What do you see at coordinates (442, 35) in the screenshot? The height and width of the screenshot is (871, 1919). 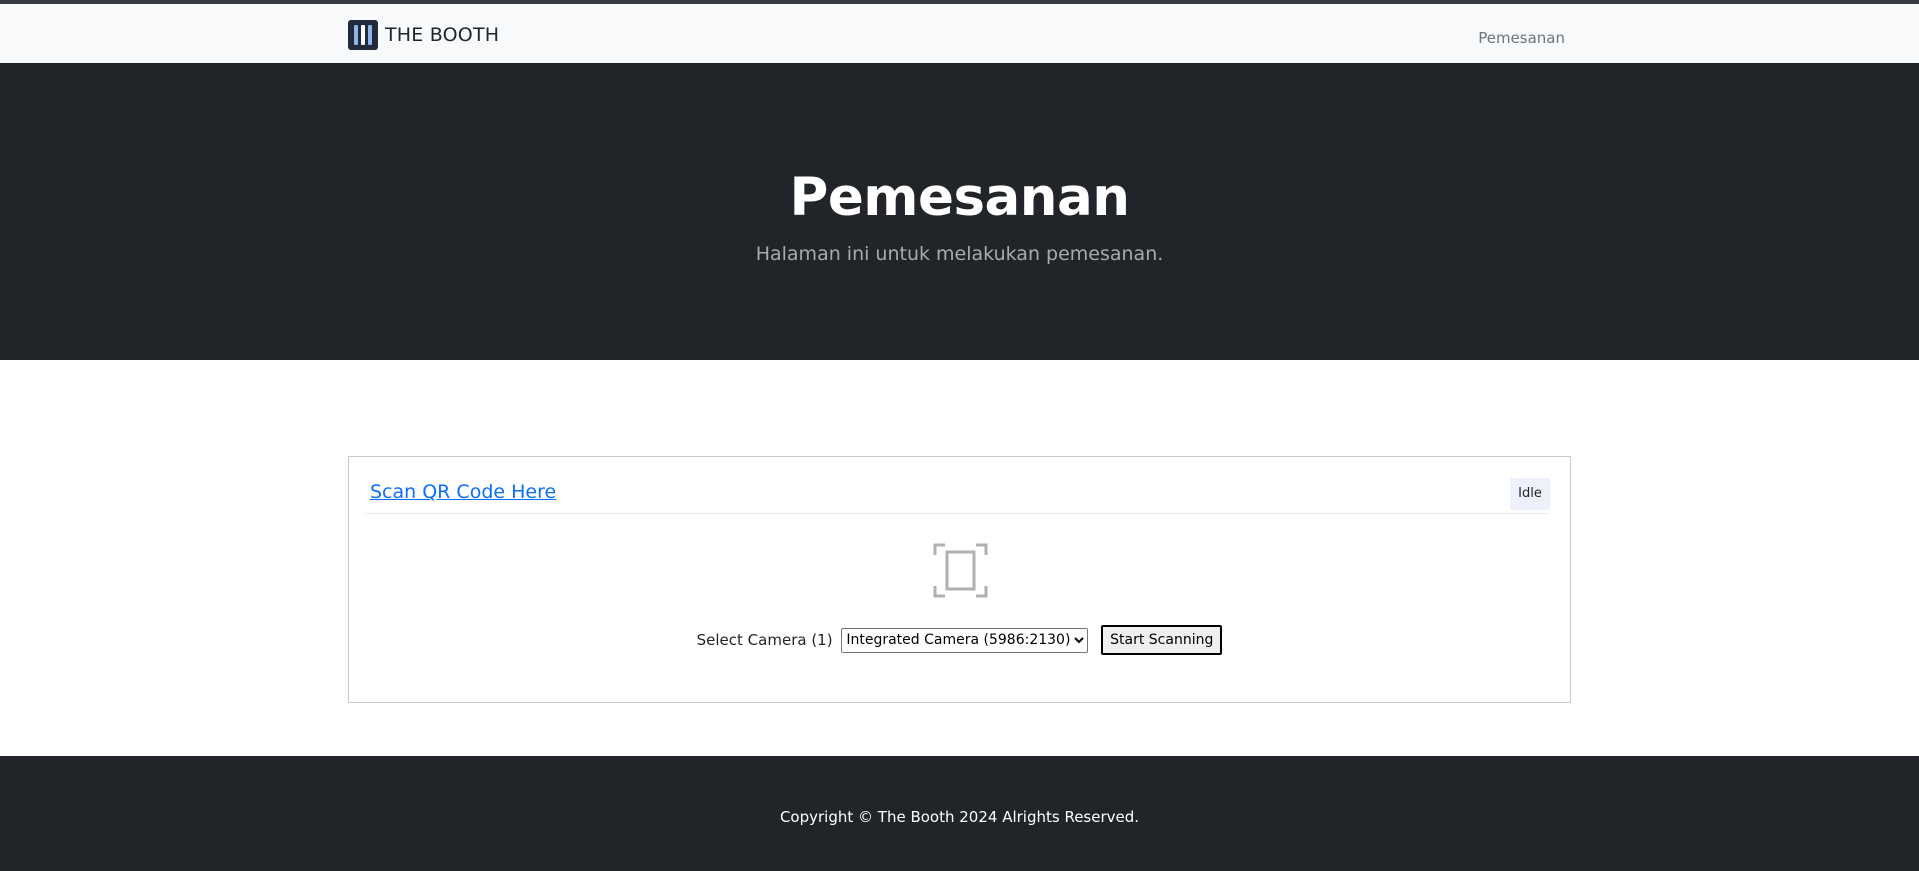 I see `brand-name: THE BOOTH` at bounding box center [442, 35].